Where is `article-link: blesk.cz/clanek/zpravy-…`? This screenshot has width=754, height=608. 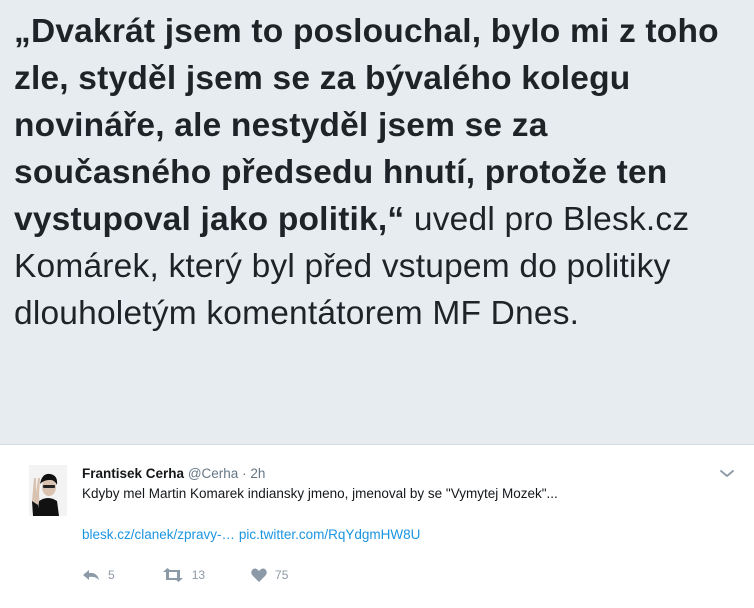 article-link: blesk.cz/clanek/zpravy-… is located at coordinates (158, 534).